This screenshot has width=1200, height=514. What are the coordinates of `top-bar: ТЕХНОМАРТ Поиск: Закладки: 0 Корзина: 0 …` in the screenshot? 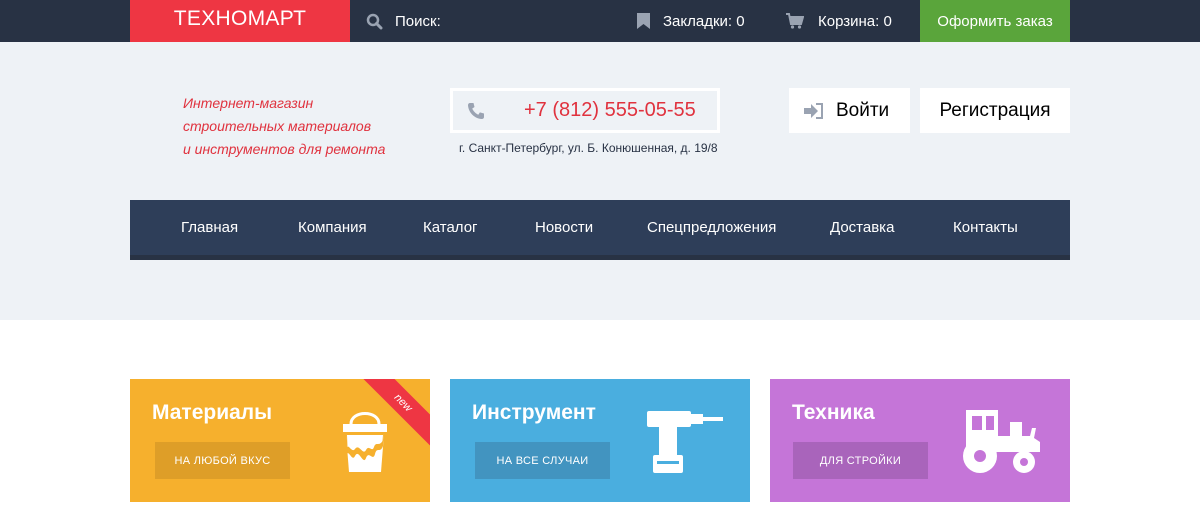 It's located at (600, 23).